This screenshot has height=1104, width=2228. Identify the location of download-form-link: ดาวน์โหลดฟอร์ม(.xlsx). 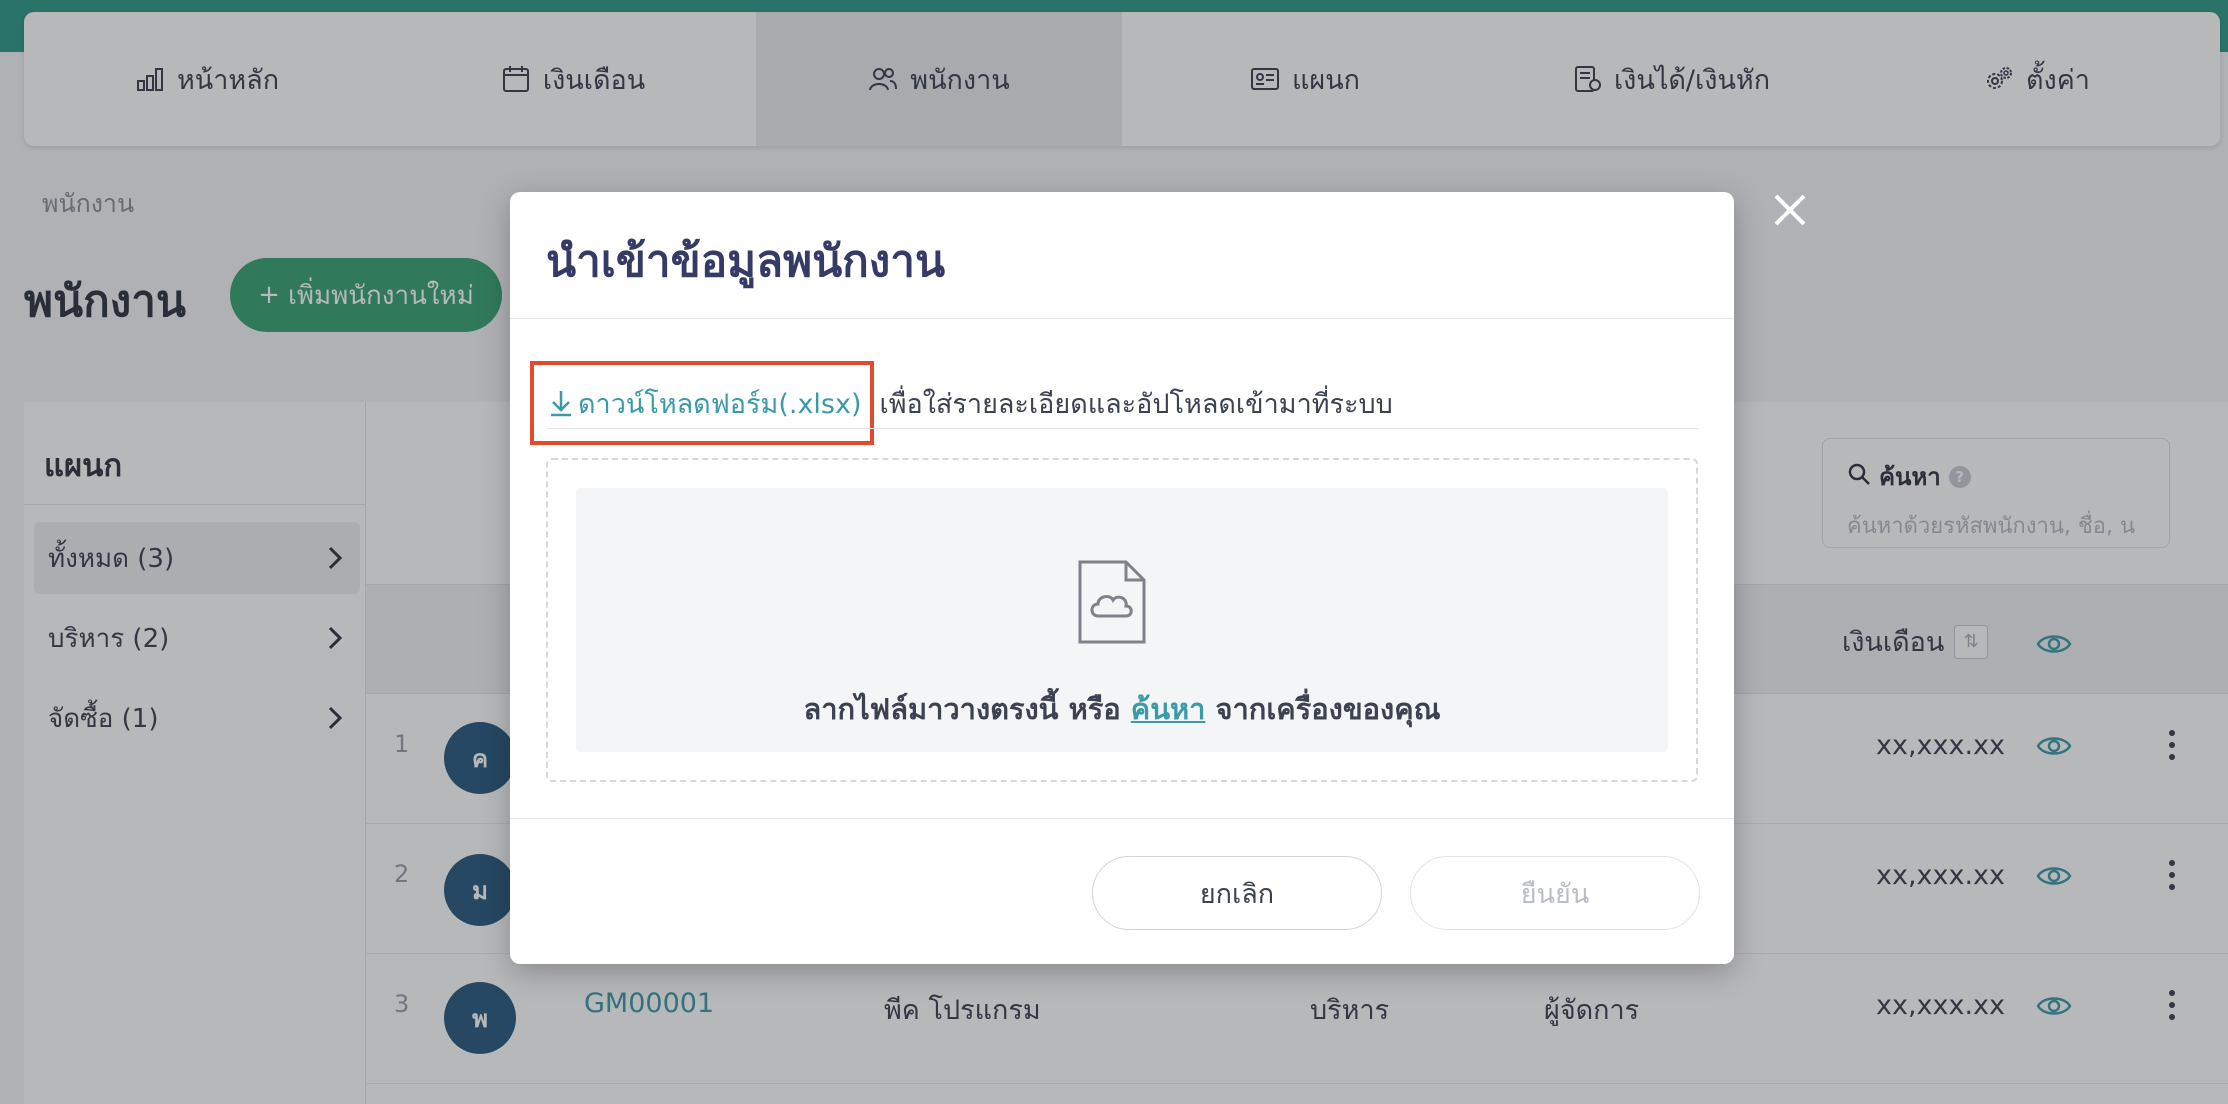
(702, 403).